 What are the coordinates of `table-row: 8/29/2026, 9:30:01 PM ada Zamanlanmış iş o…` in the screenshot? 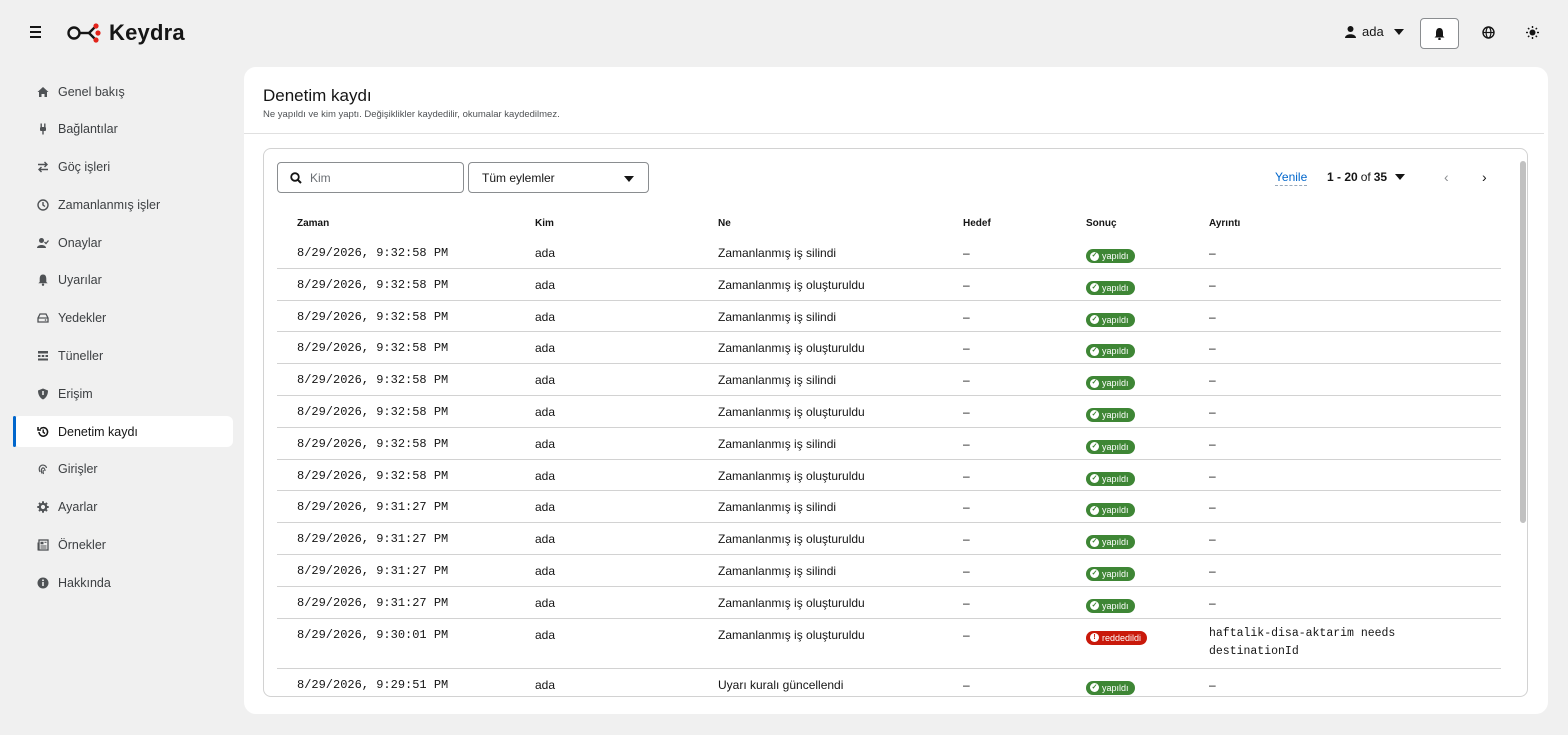 It's located at (889, 644).